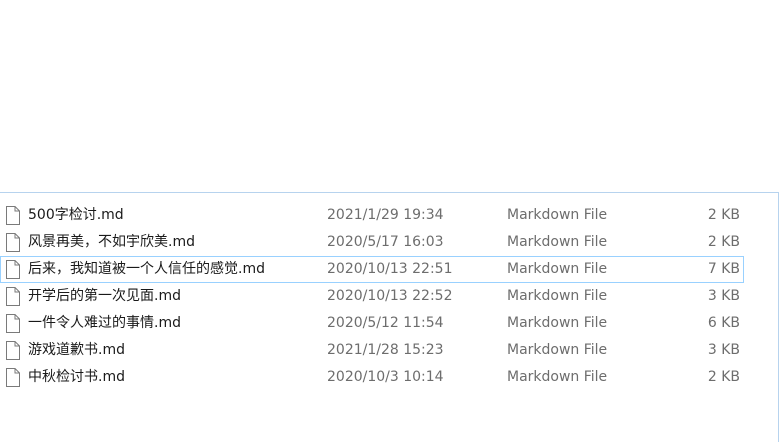 This screenshot has width=781, height=442. Describe the element at coordinates (723, 323) in the screenshot. I see `file-size: 6 KB` at that location.